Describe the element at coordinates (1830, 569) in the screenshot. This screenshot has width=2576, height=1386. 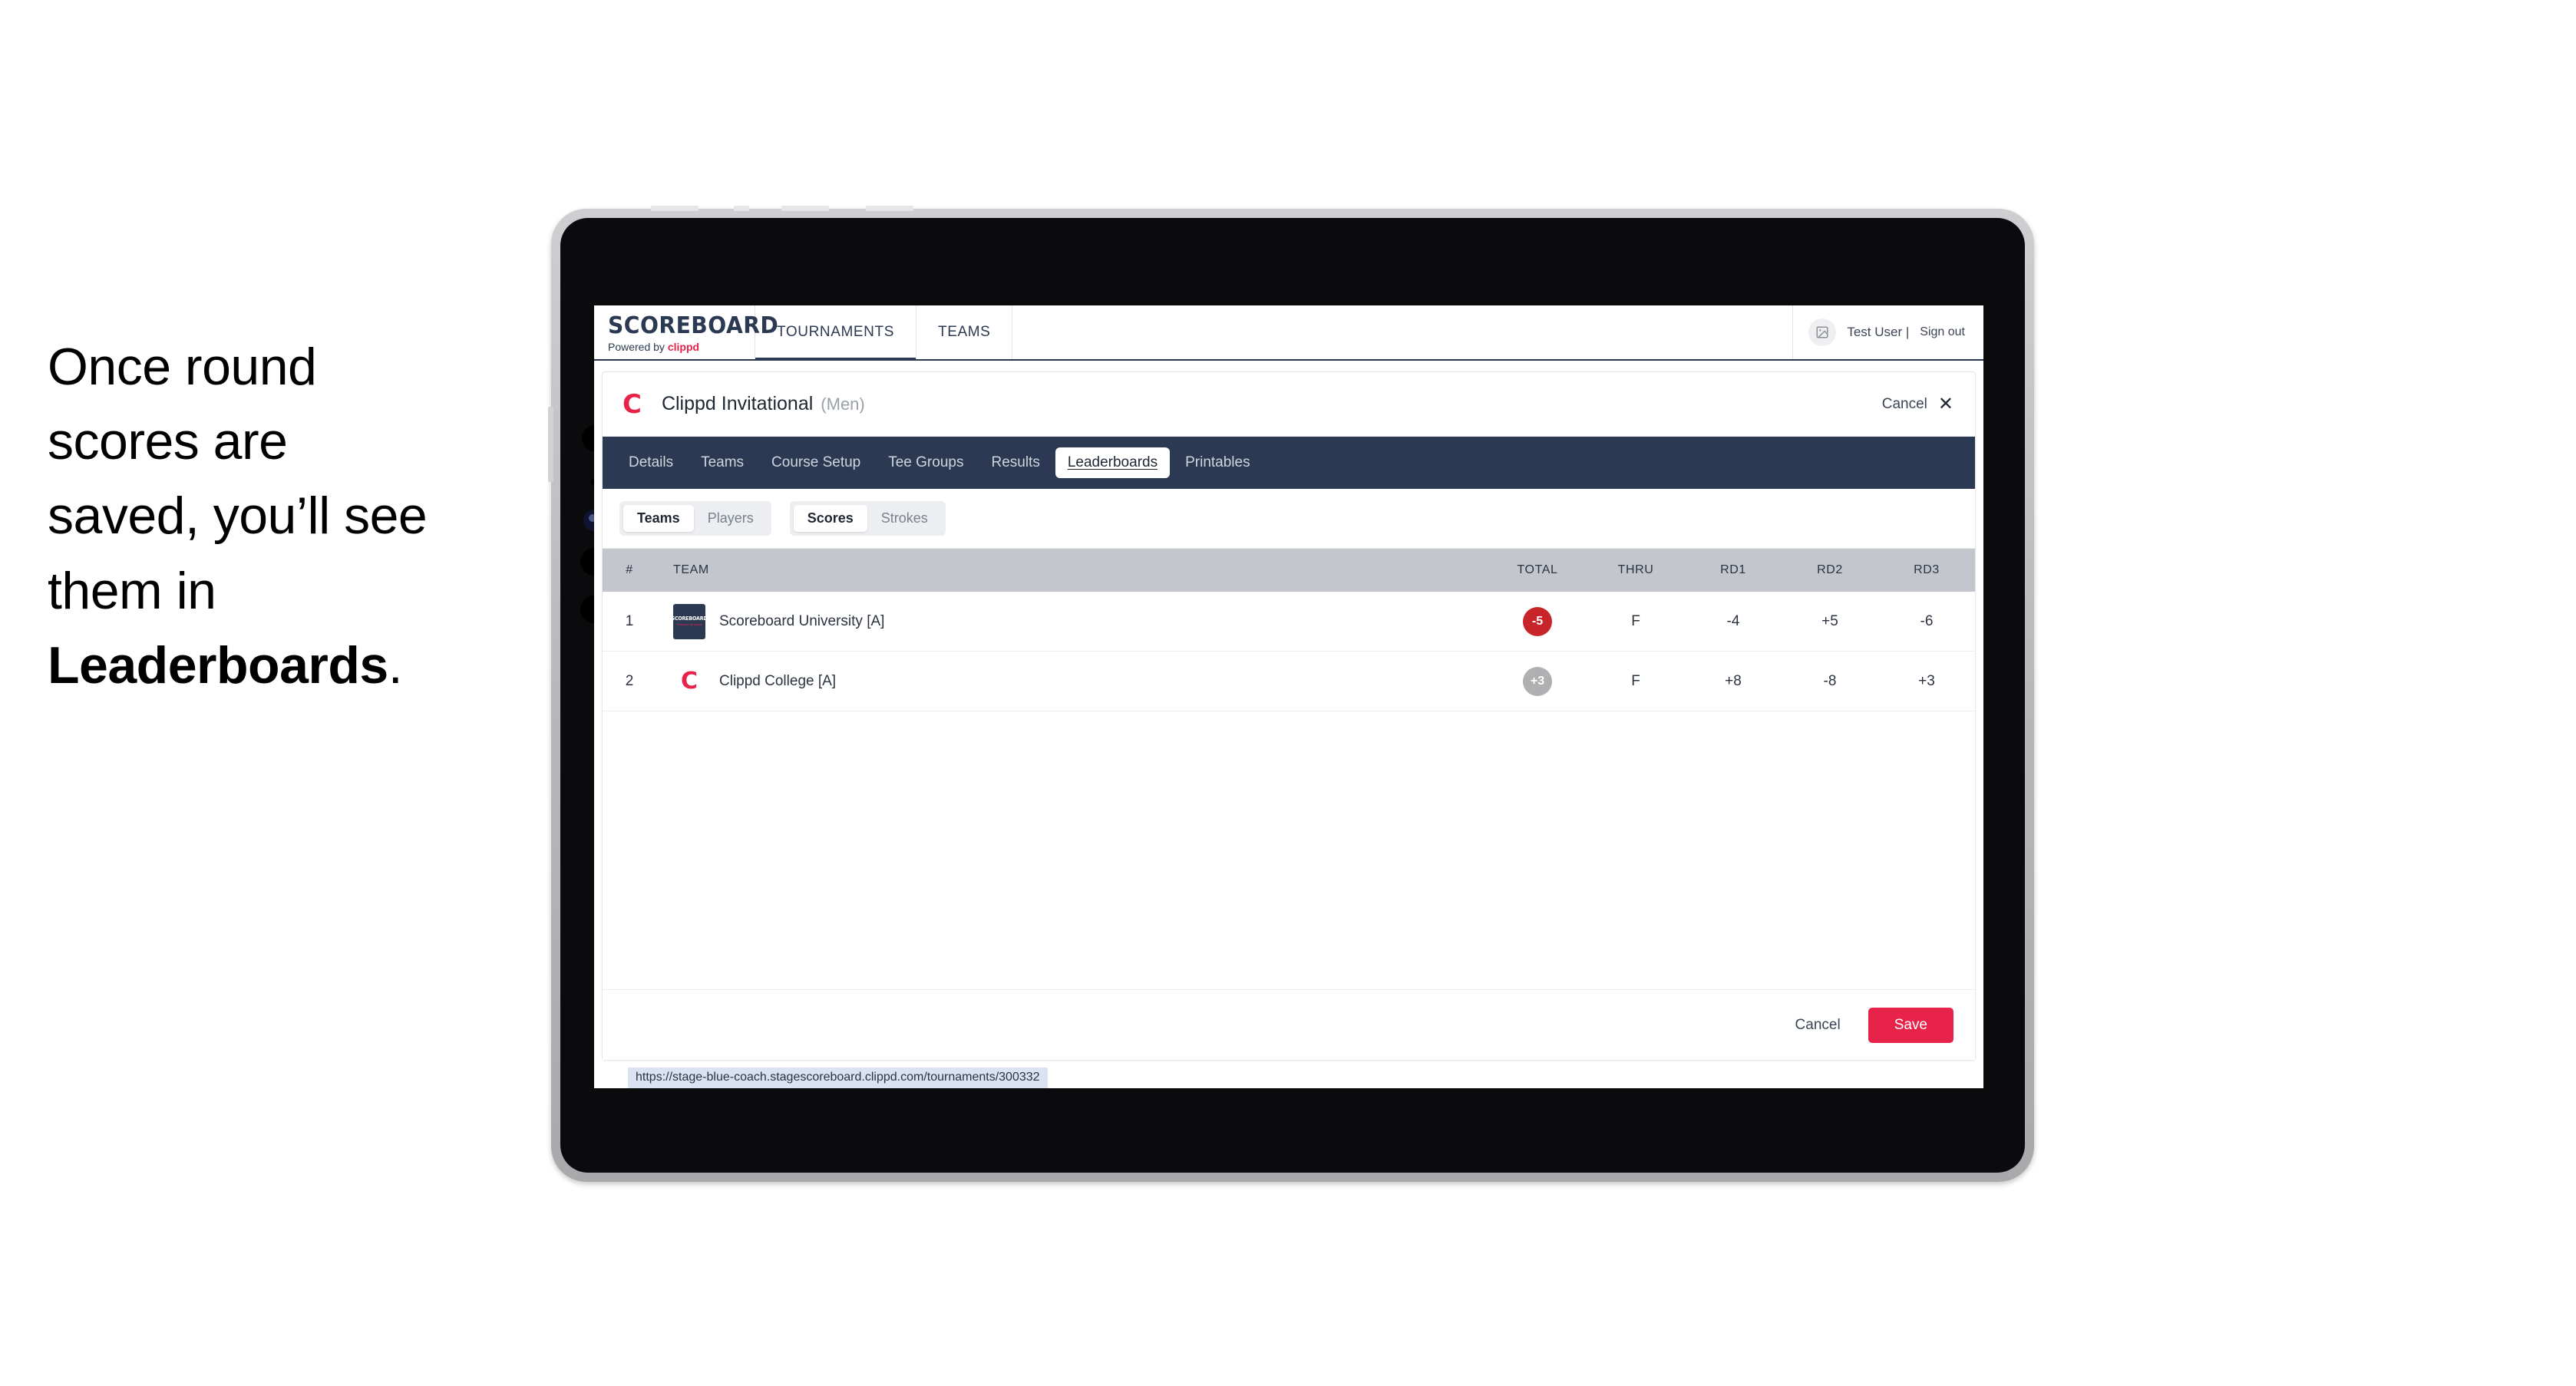
I see `column-header-rd2: RD2` at that location.